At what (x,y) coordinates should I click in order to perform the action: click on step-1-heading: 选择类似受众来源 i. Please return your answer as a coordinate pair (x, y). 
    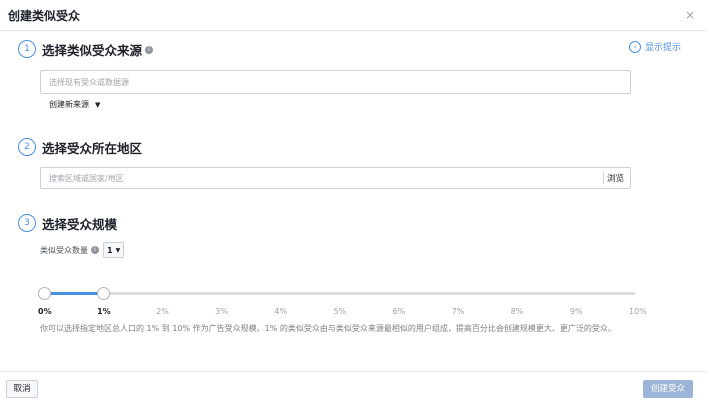
    Looking at the image, I should click on (98, 49).